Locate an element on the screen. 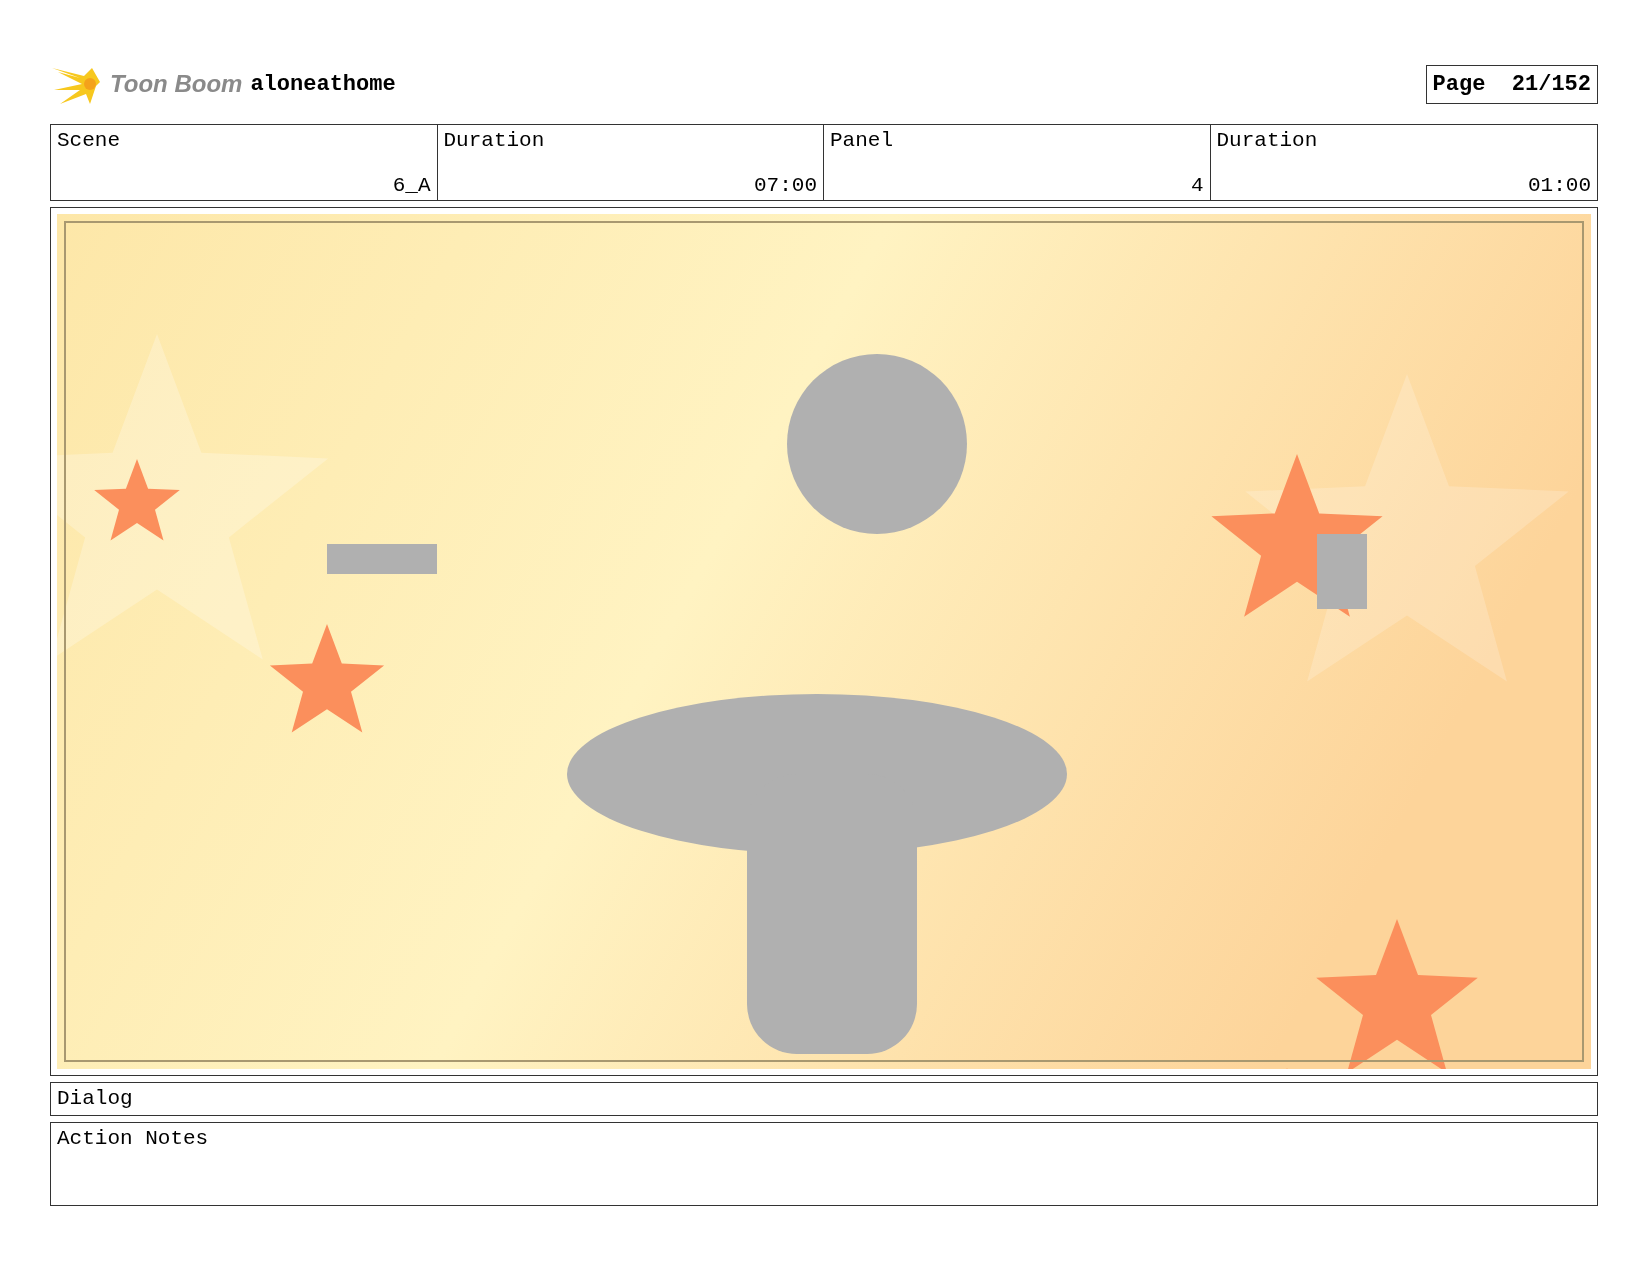 The width and height of the screenshot is (1648, 1276). column-header: Scene is located at coordinates (89, 140).